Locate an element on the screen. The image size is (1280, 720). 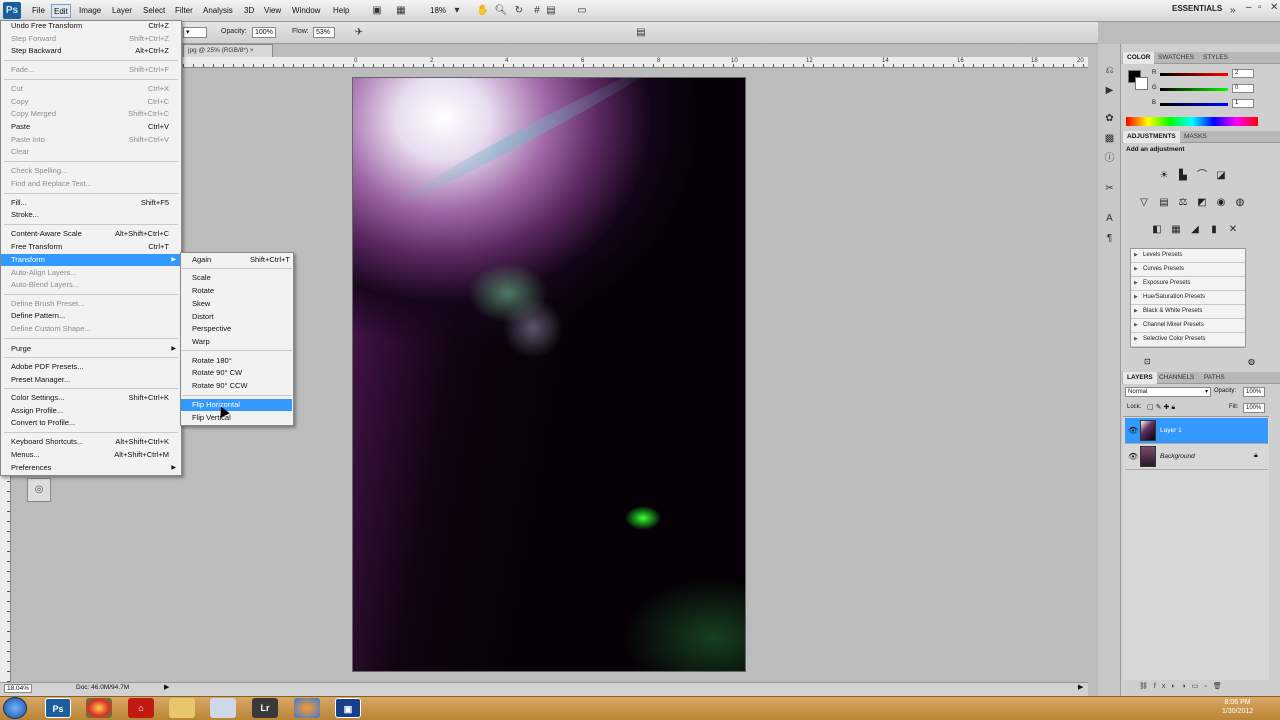
menu-item-content-aware-scale: Content-Aware Scale Alt+Shift+Ctrl+C is located at coordinates (95, 234).